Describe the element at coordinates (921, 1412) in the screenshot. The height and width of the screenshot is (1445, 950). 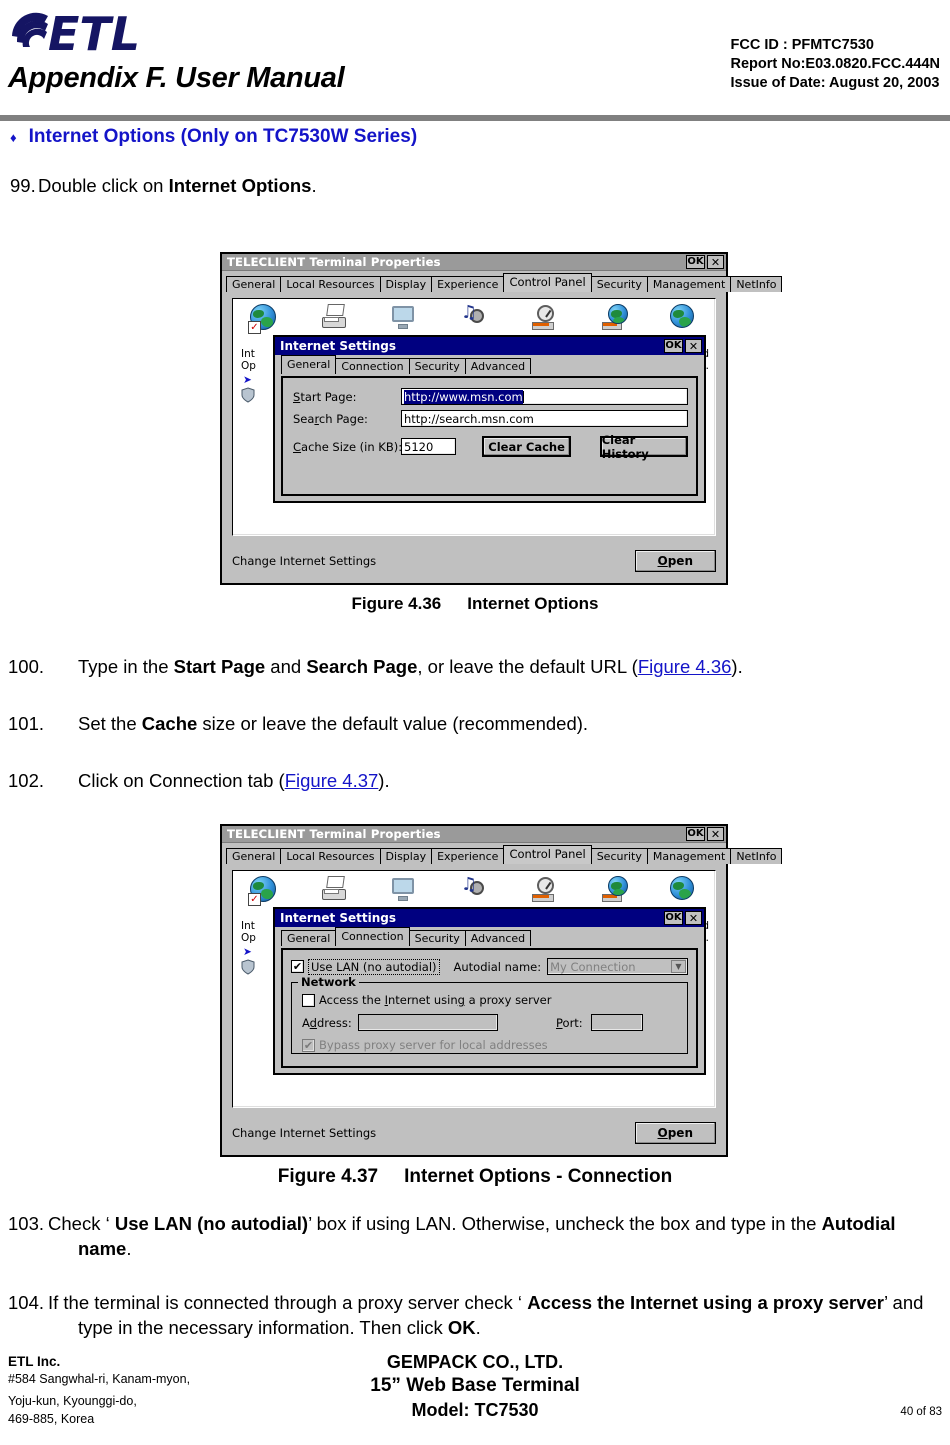
I see `footer-page-number: 40 of 83` at that location.